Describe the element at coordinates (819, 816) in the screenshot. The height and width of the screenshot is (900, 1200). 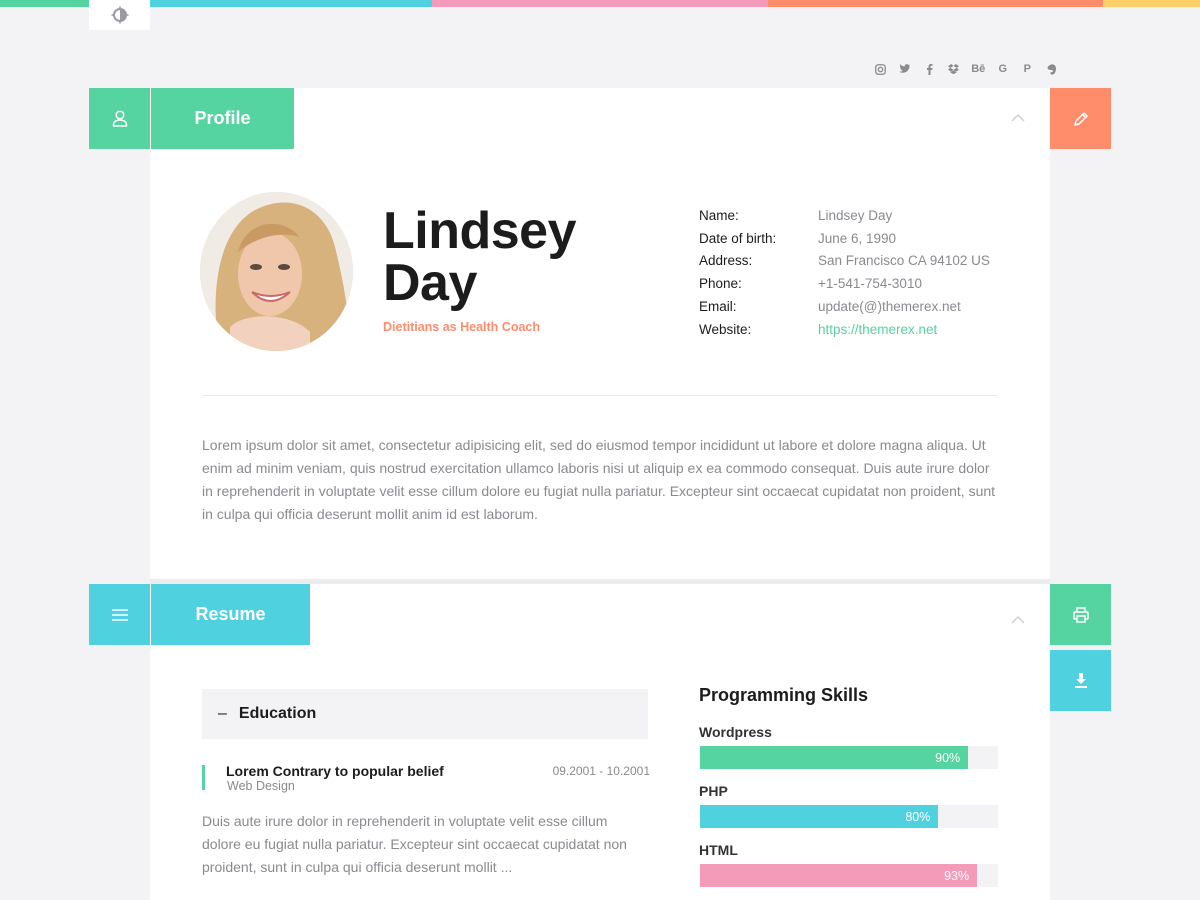
I see `skill-fill-php: 80%` at that location.